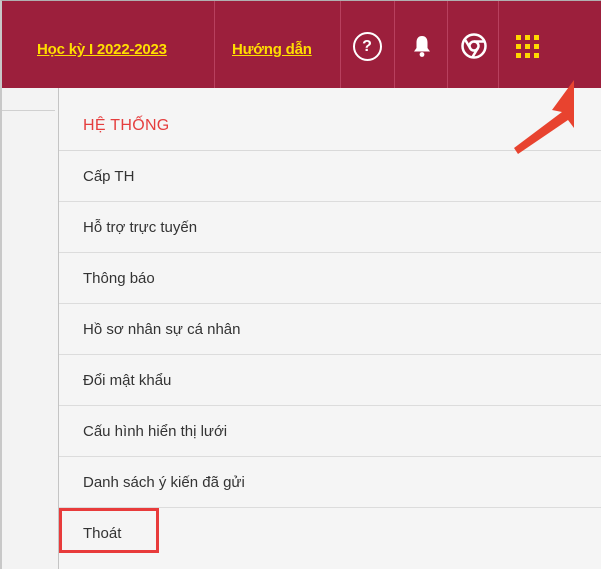  I want to click on menu-item-label: Cấp TH, so click(109, 176).